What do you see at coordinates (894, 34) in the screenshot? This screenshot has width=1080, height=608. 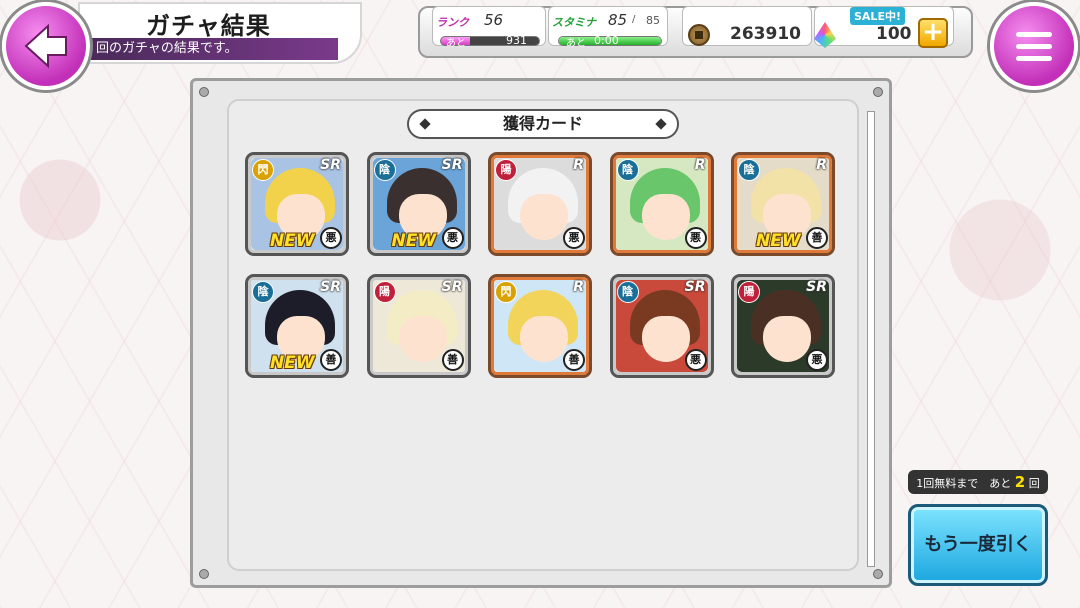 I see `gem-count: 100` at bounding box center [894, 34].